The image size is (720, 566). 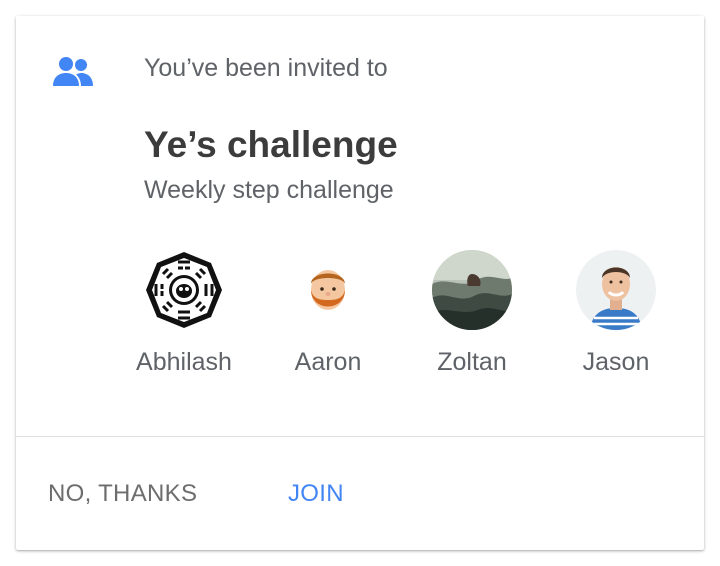 I want to click on divider, so click(x=360, y=436).